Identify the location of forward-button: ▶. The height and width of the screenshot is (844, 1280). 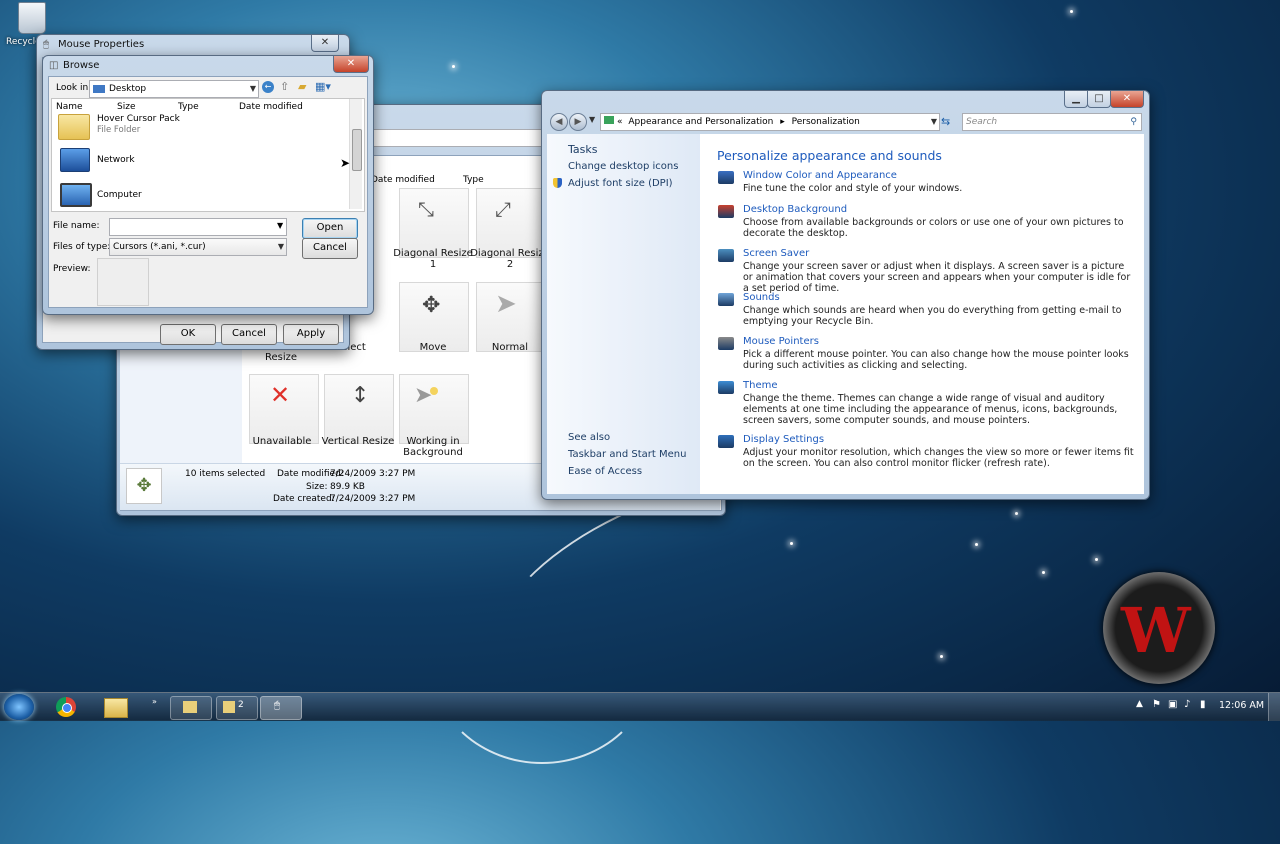
(578, 122).